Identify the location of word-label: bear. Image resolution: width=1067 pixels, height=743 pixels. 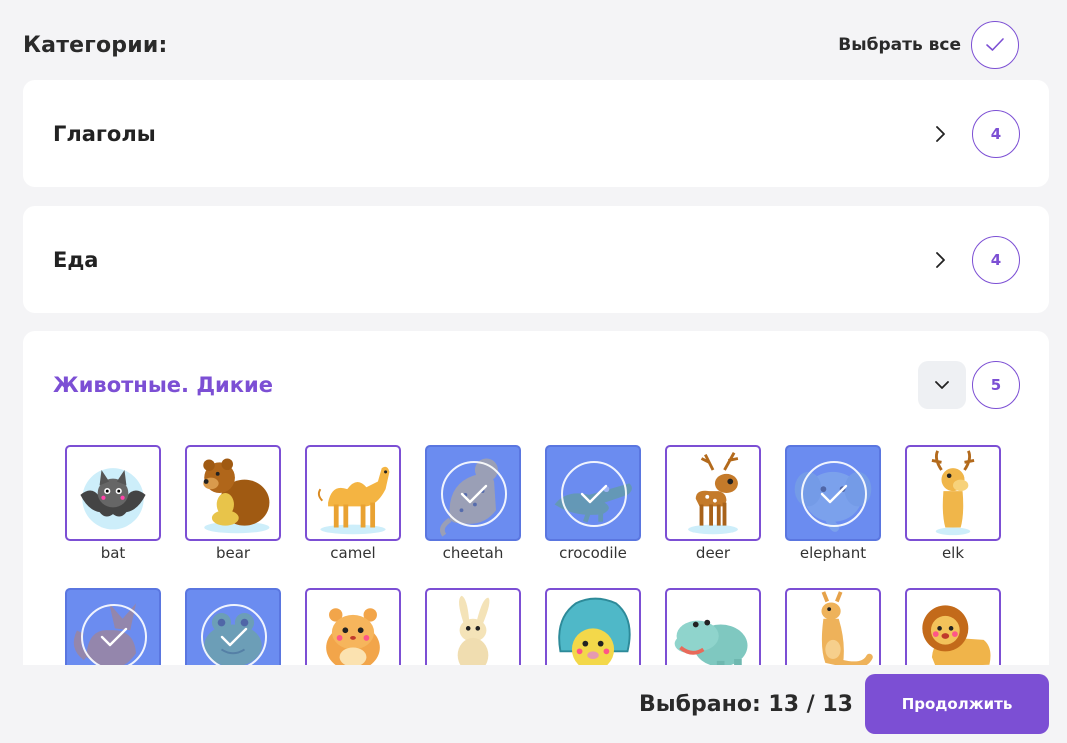
(233, 553).